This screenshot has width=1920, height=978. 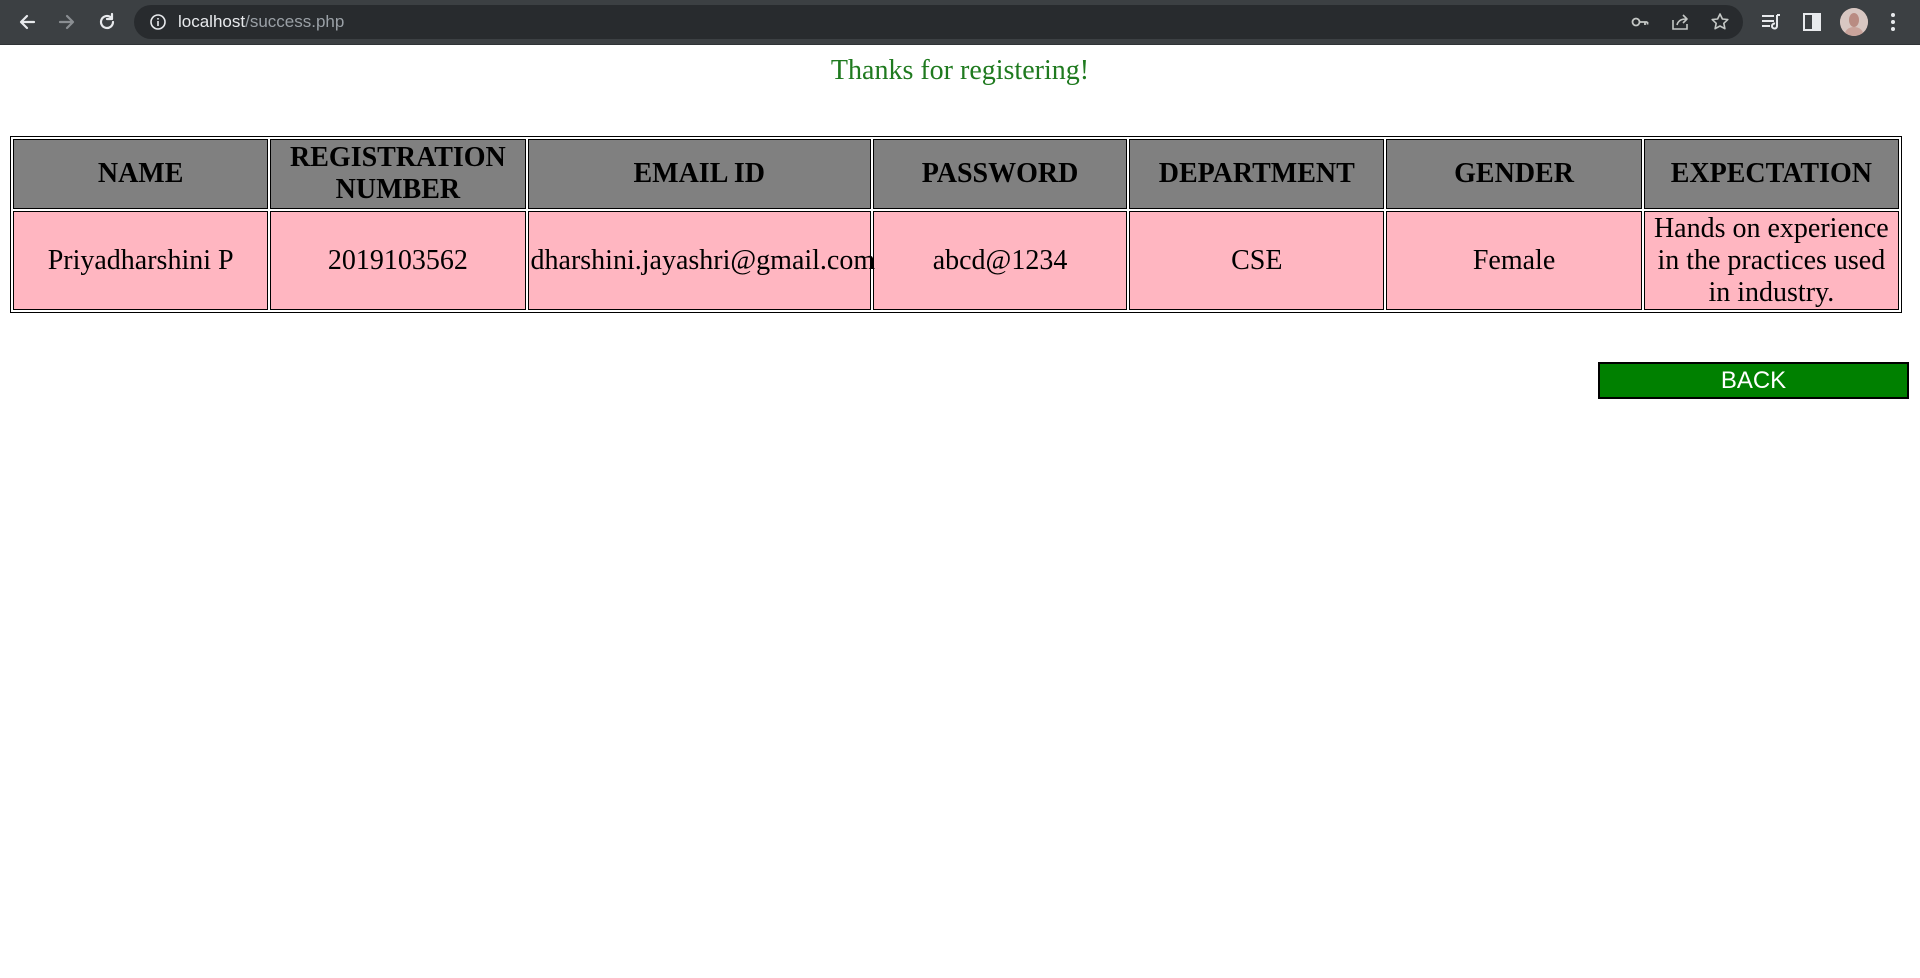 I want to click on cell-name: Priyadharshini P, so click(x=141, y=260).